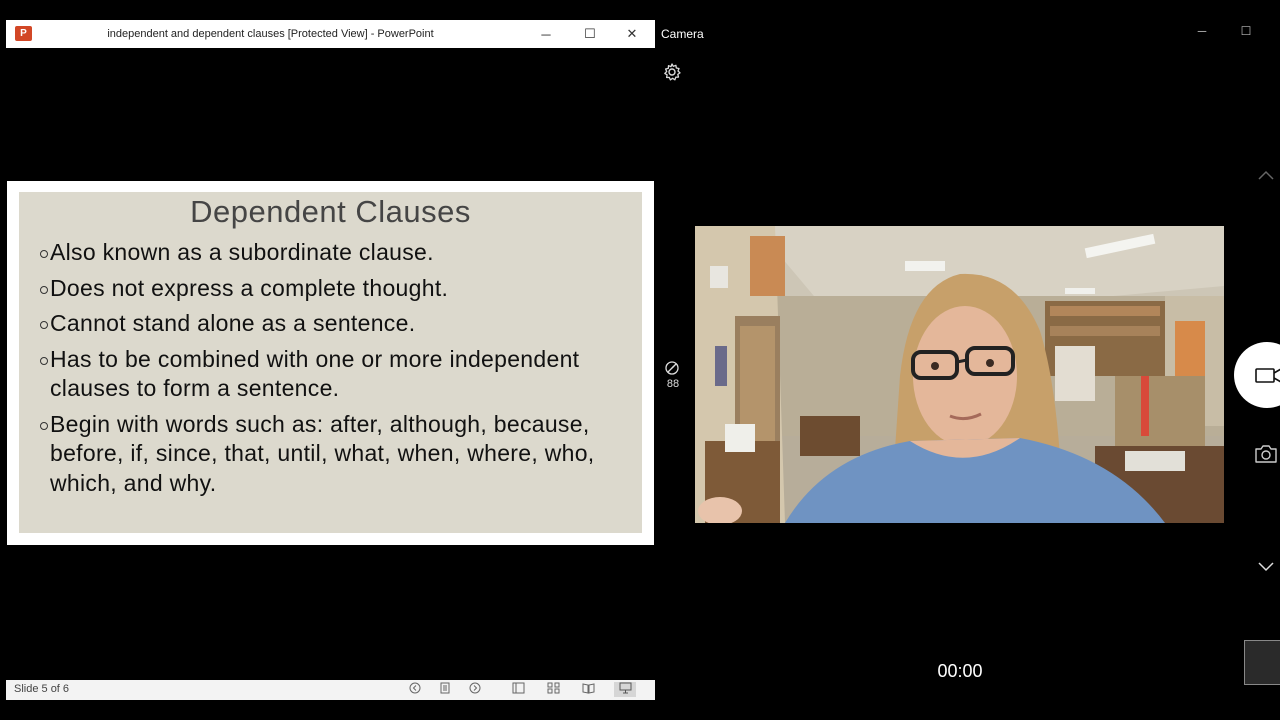 The image size is (1280, 720). Describe the element at coordinates (41, 689) in the screenshot. I see `slide-indicator: Slide 5 of 6` at that location.